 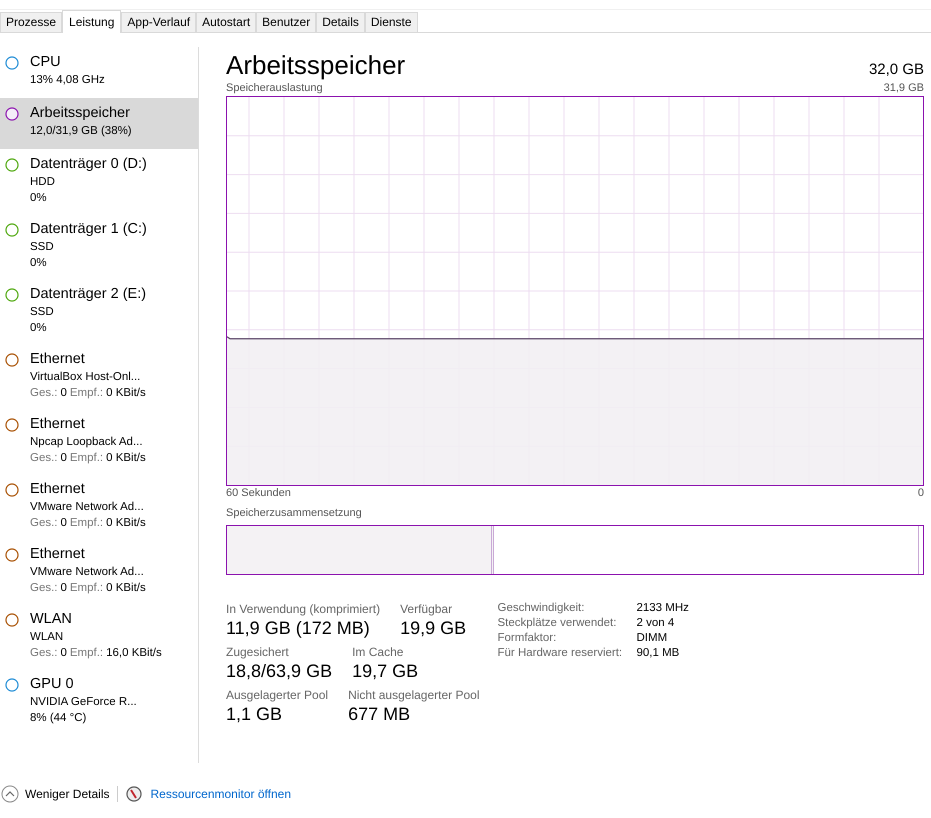 What do you see at coordinates (47, 637) in the screenshot?
I see `sidebar-item-detail: WLAN` at bounding box center [47, 637].